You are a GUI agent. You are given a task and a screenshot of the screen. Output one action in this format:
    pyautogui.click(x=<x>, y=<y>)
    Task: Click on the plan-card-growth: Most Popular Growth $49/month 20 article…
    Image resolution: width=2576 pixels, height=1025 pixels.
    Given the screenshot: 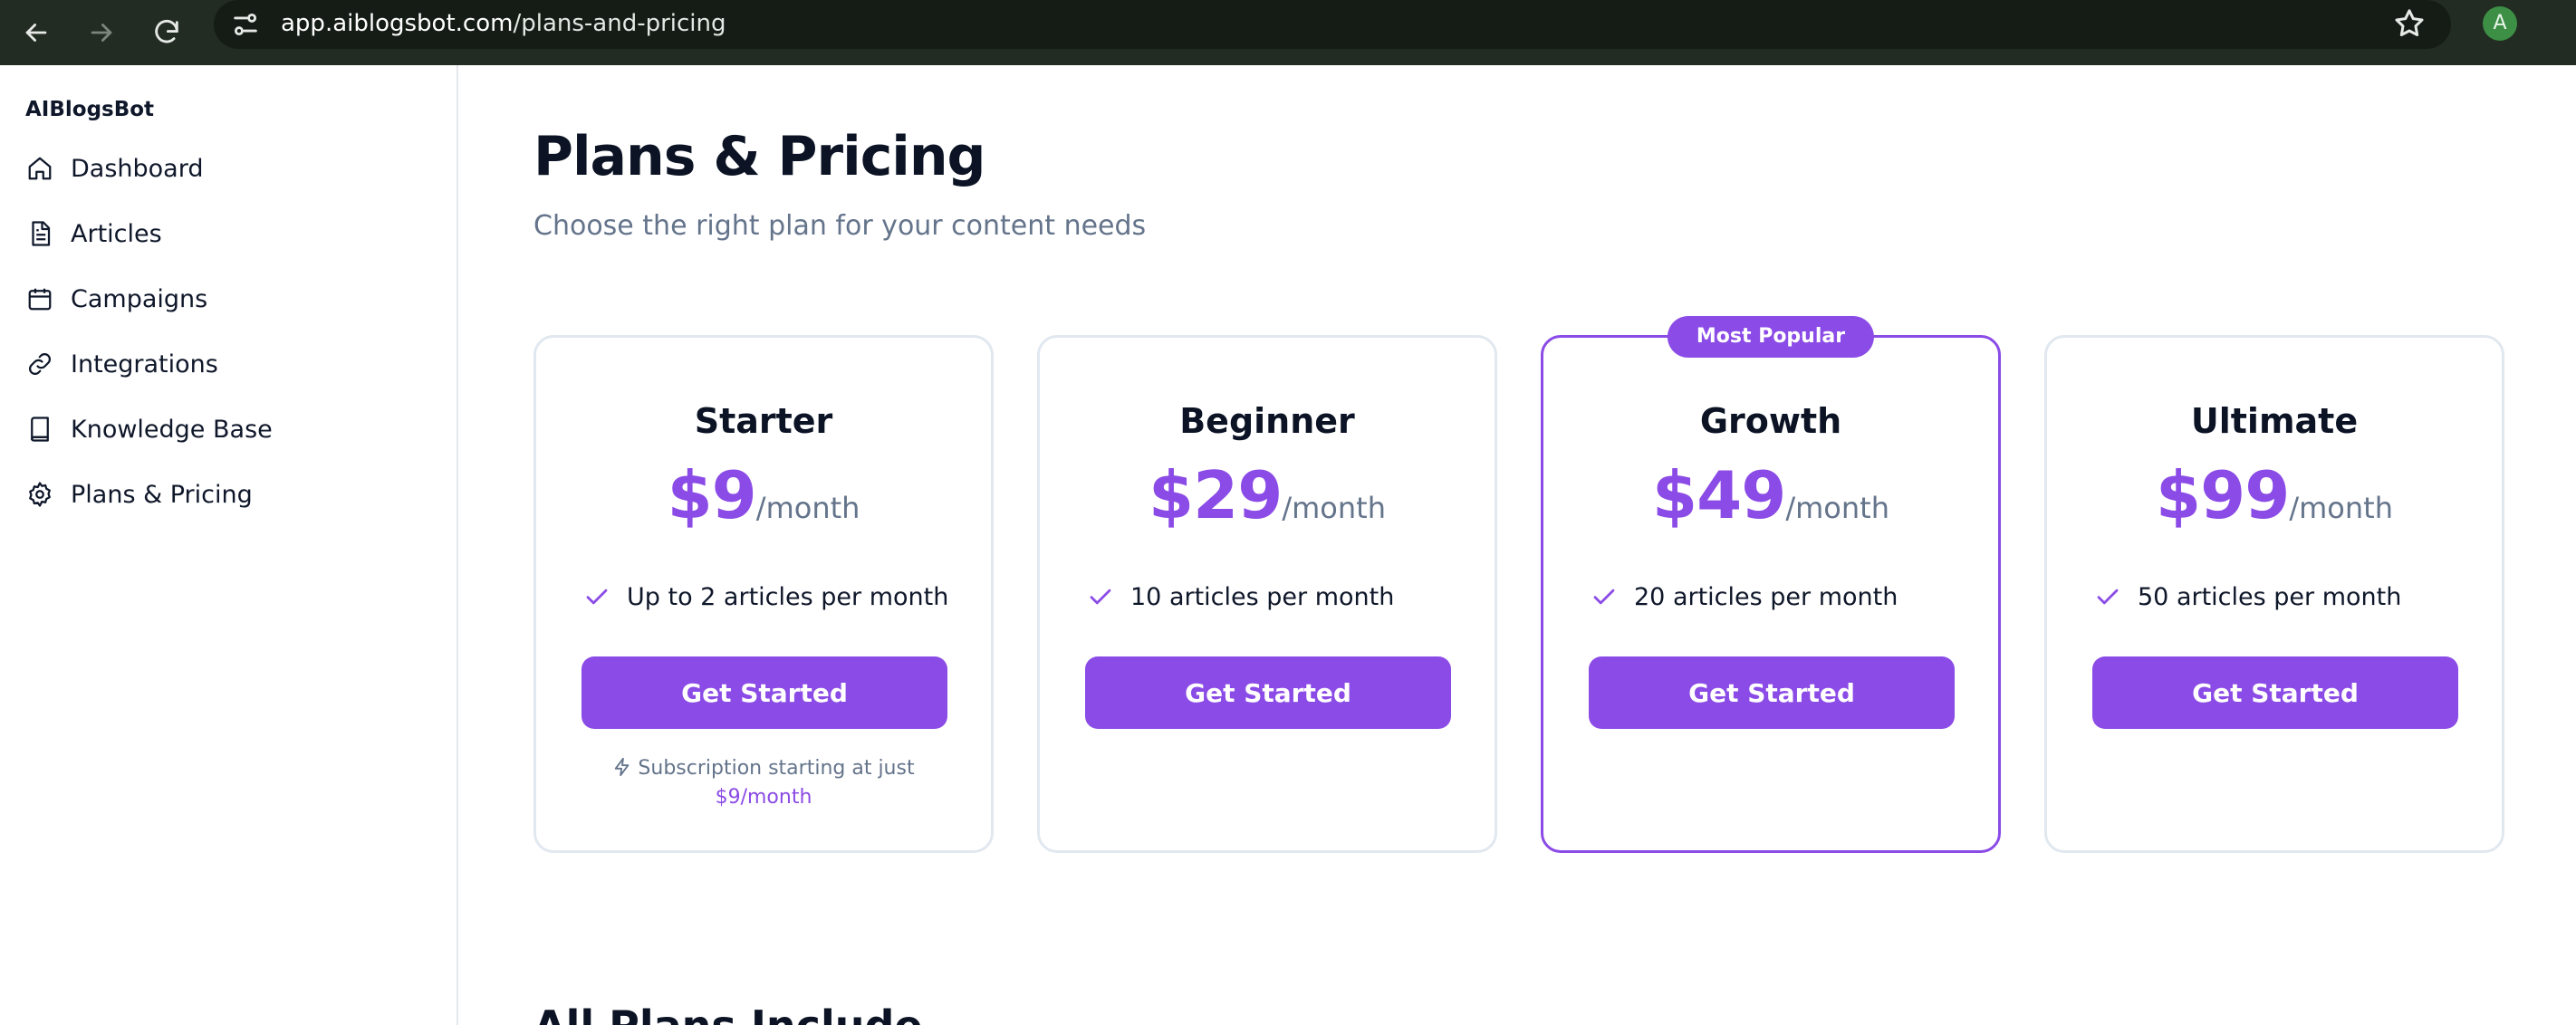 What is the action you would take?
    pyautogui.click(x=1771, y=585)
    